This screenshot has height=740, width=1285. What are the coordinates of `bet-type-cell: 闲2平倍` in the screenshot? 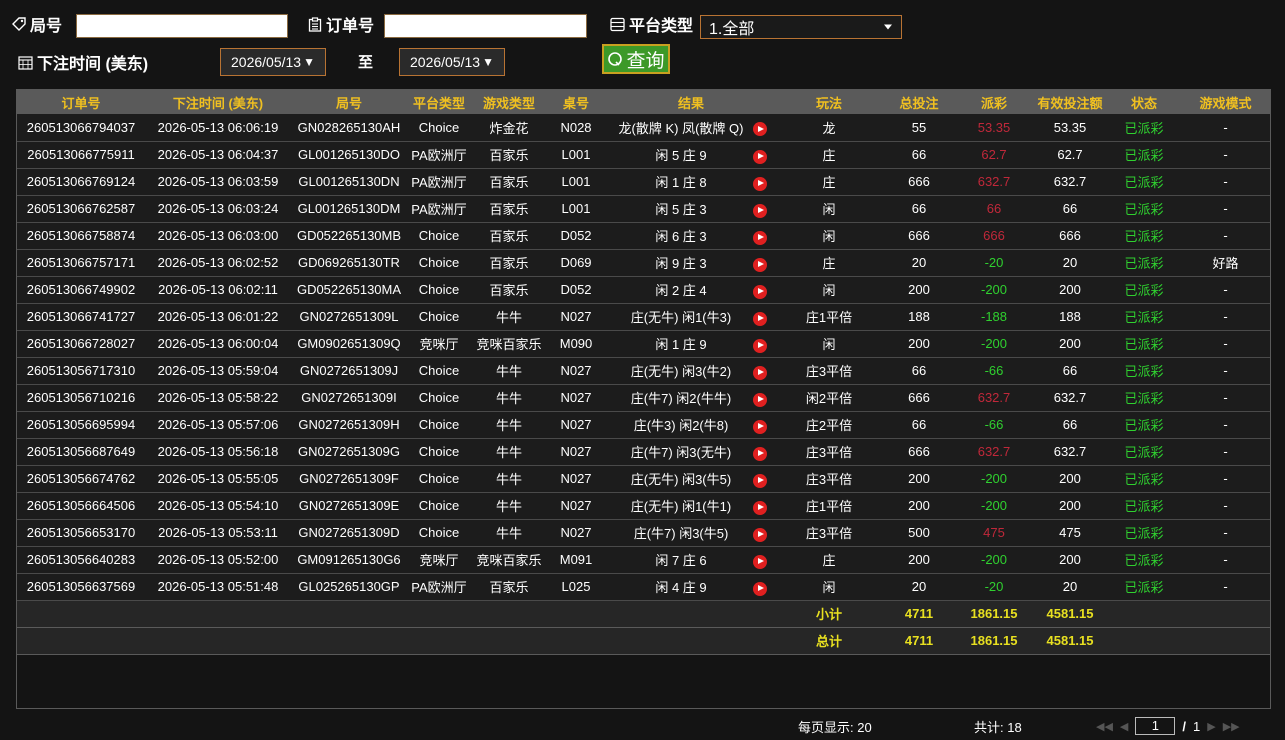 It's located at (829, 398).